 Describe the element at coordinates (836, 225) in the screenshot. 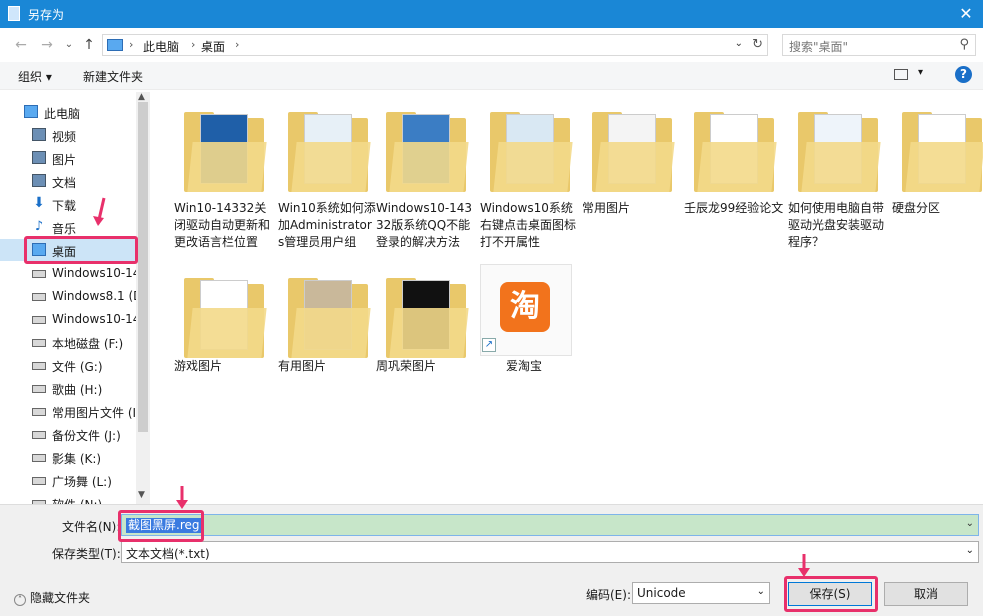

I see `folder-name: 如何使用电脑自带驱动光盘安装驱动程序？` at that location.